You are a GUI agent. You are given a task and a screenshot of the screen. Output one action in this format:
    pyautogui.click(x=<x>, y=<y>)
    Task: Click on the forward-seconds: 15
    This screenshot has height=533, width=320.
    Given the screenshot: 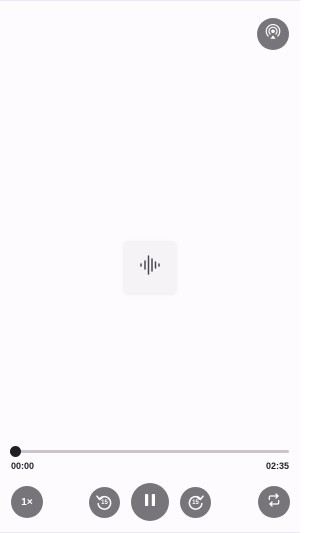 What is the action you would take?
    pyautogui.click(x=195, y=503)
    